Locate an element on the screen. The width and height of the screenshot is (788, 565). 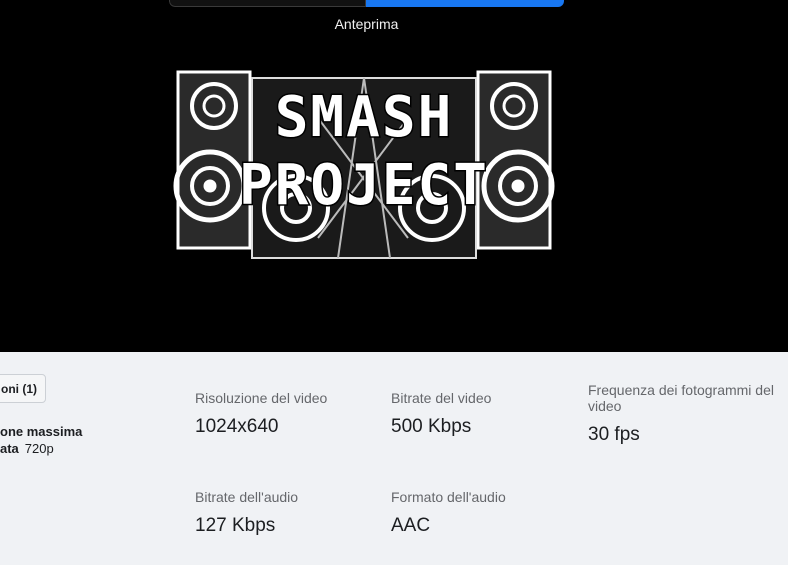
view-toggle is located at coordinates (366, 3).